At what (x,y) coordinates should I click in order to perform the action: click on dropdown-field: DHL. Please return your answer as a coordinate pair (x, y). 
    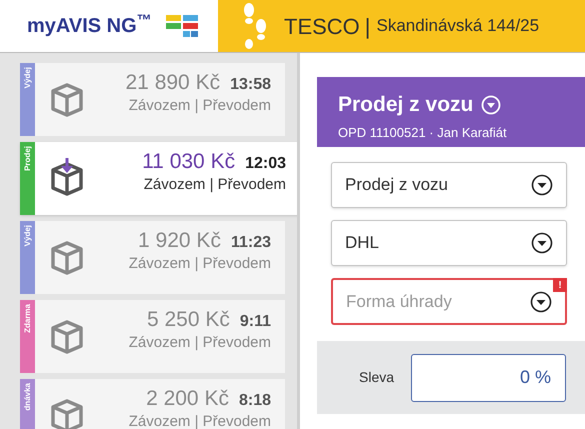
    Looking at the image, I should click on (449, 243).